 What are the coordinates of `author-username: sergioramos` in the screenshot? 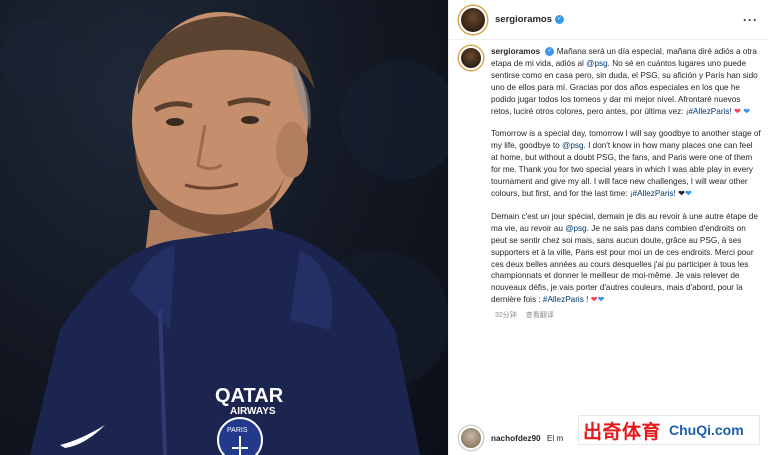 It's located at (523, 19).